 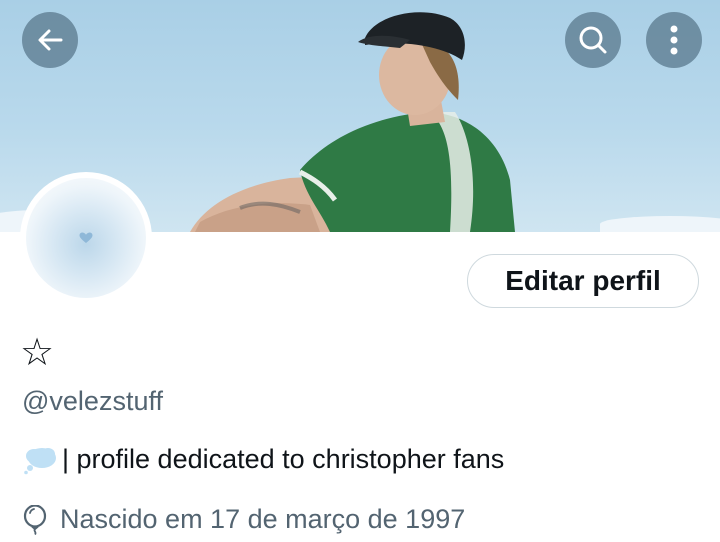 I want to click on bio-text: | profile dedicated to christopher fans, so click(x=283, y=459).